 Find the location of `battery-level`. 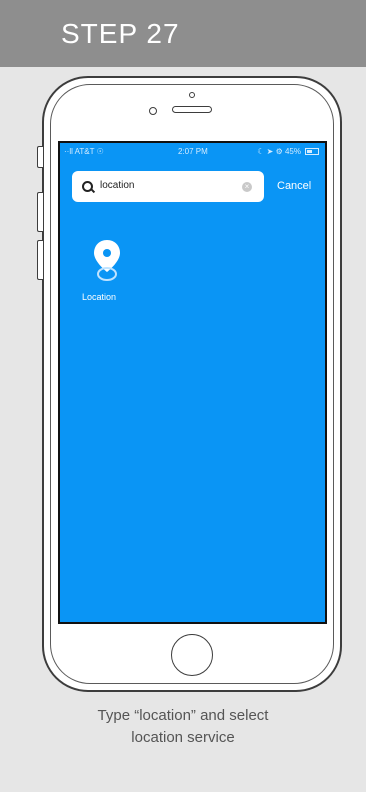

battery-level is located at coordinates (309, 151).